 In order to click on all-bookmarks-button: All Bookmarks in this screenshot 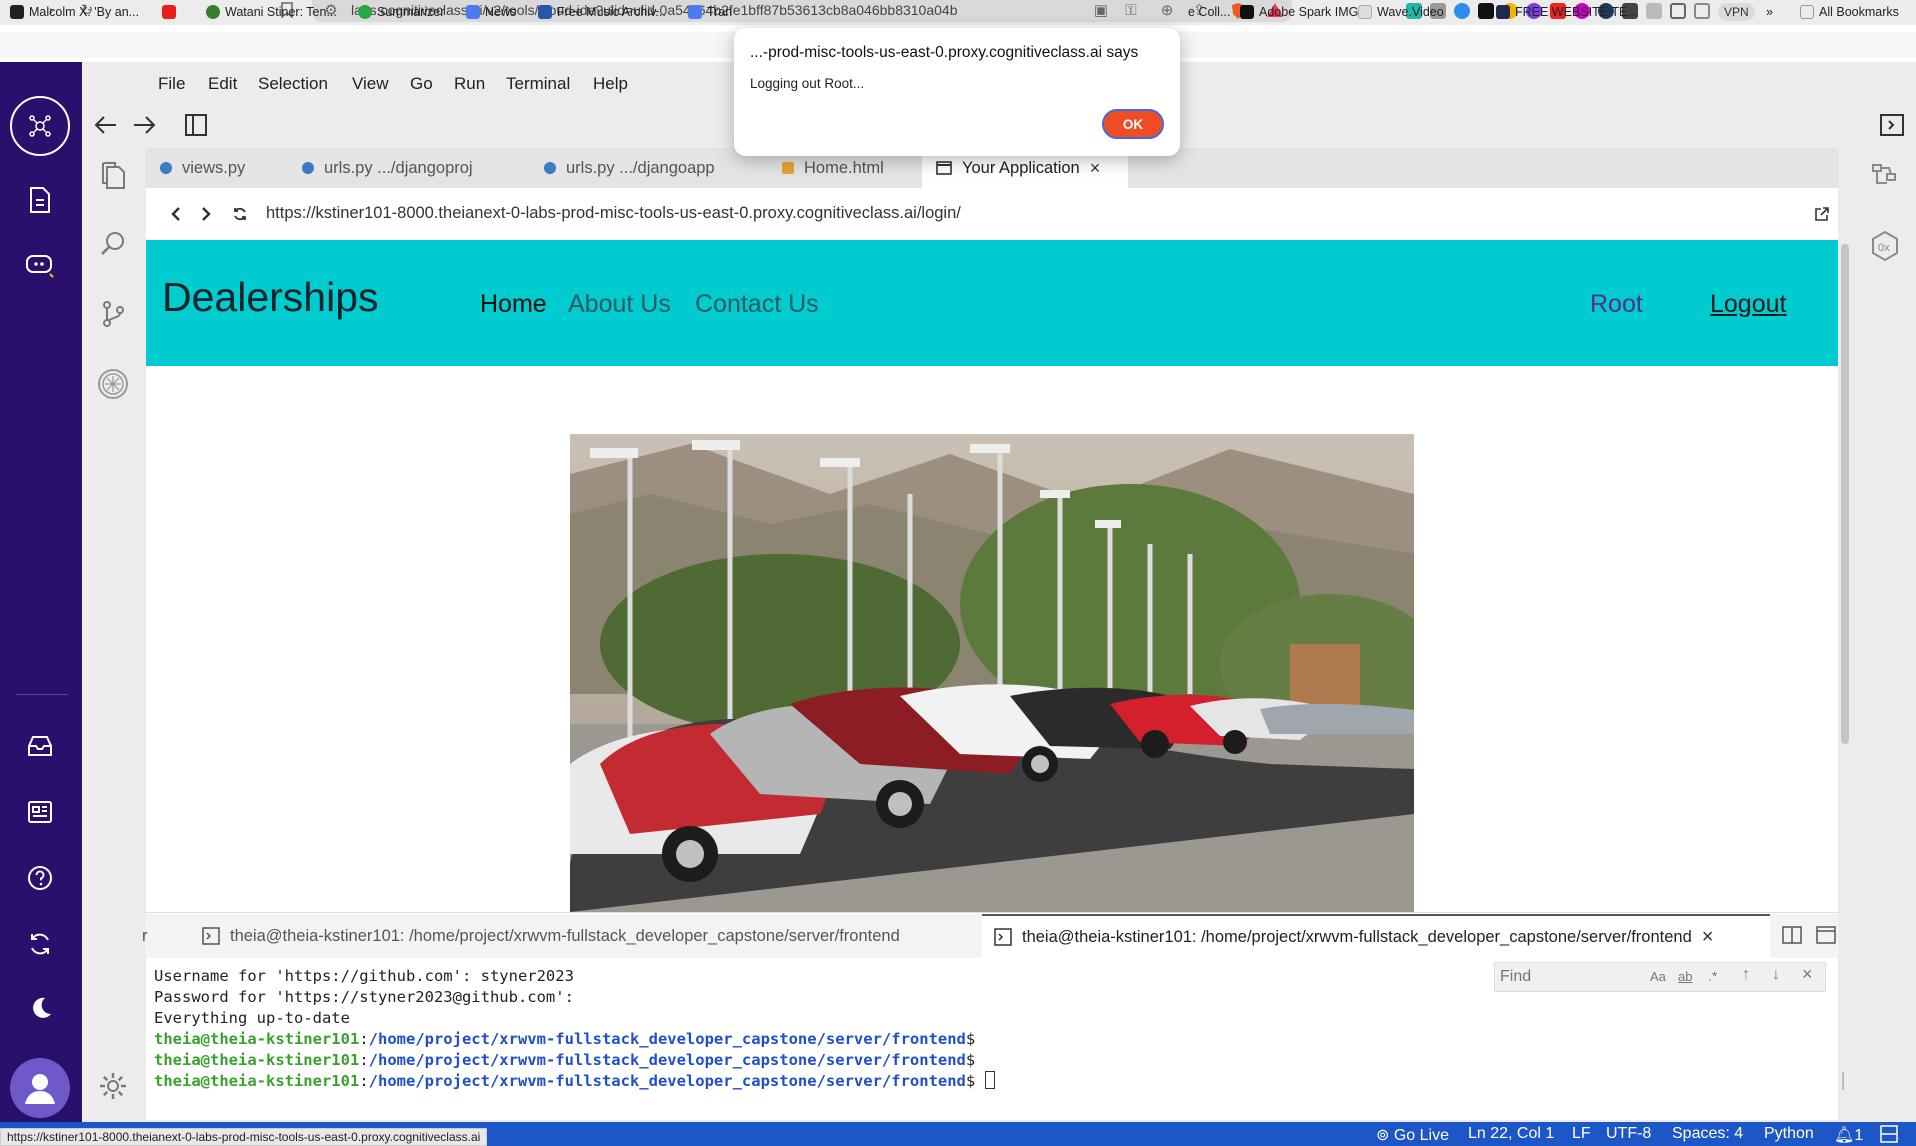, I will do `click(1849, 12)`.